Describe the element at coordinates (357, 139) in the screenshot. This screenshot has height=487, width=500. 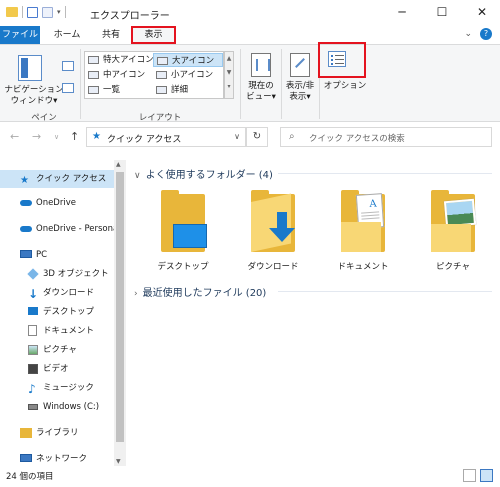
I see `search-placeholder: クイック アクセスの検索` at that location.